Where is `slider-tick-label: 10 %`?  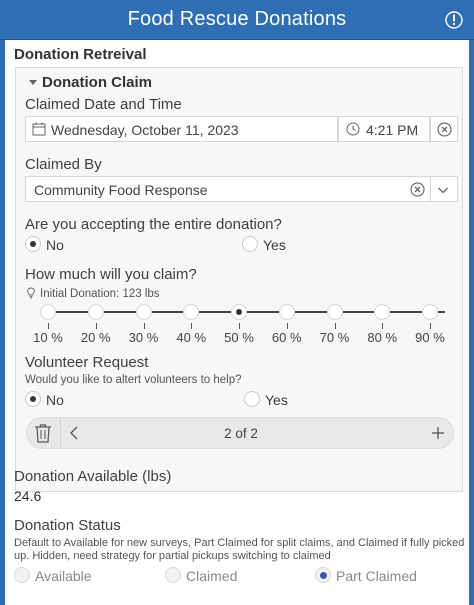 slider-tick-label: 10 % is located at coordinates (48, 337).